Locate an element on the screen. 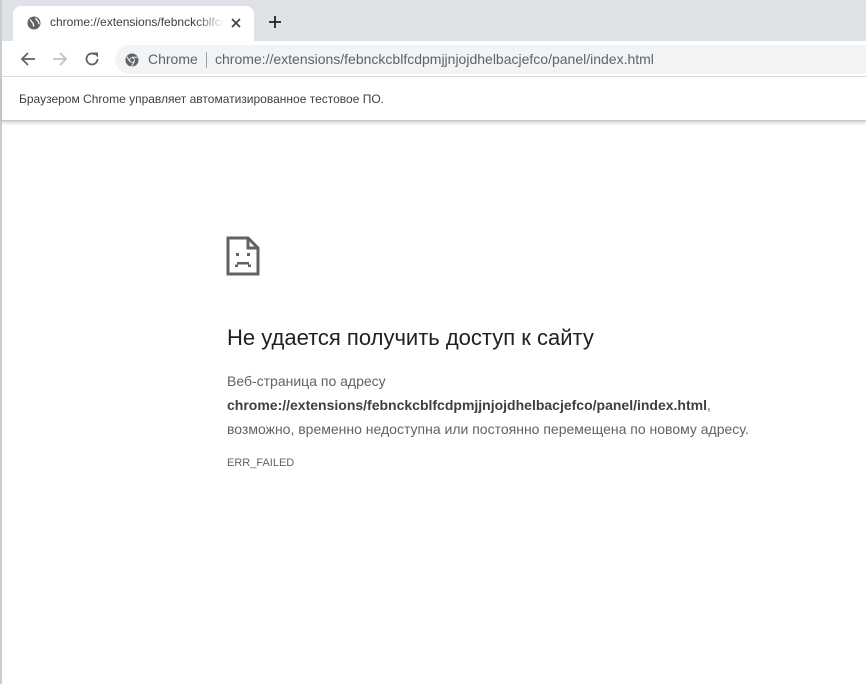 Image resolution: width=866 pixels, height=684 pixels. error-desc-line1: Веб-страница по адресу is located at coordinates (306, 381).